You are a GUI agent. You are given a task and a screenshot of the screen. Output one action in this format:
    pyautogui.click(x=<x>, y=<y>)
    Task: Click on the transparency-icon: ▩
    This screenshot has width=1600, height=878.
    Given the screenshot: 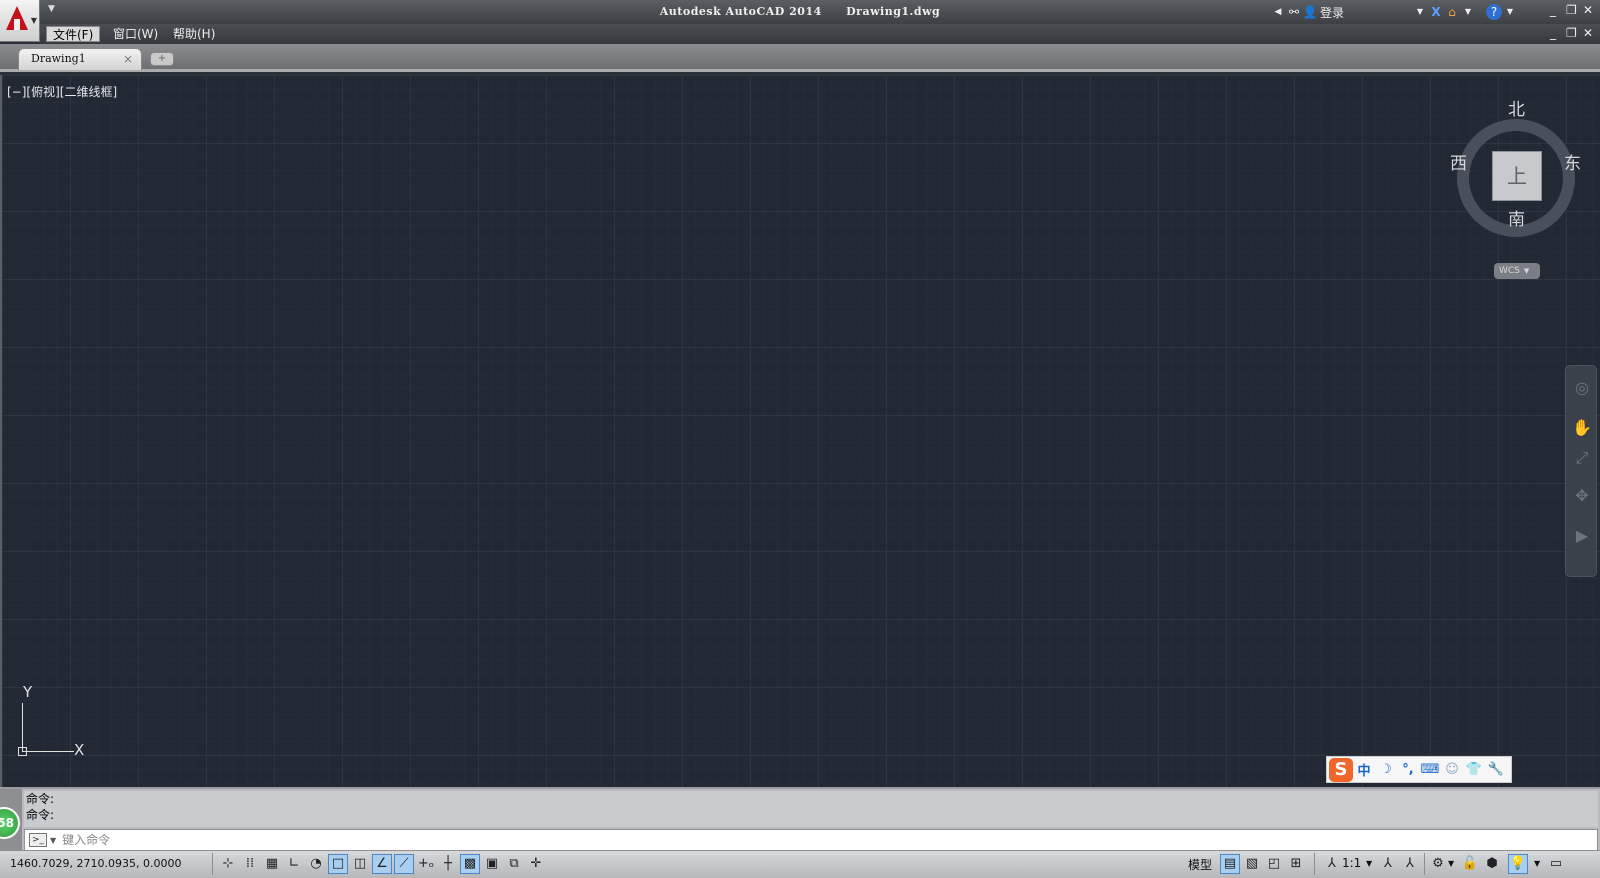 What is the action you would take?
    pyautogui.click(x=470, y=864)
    